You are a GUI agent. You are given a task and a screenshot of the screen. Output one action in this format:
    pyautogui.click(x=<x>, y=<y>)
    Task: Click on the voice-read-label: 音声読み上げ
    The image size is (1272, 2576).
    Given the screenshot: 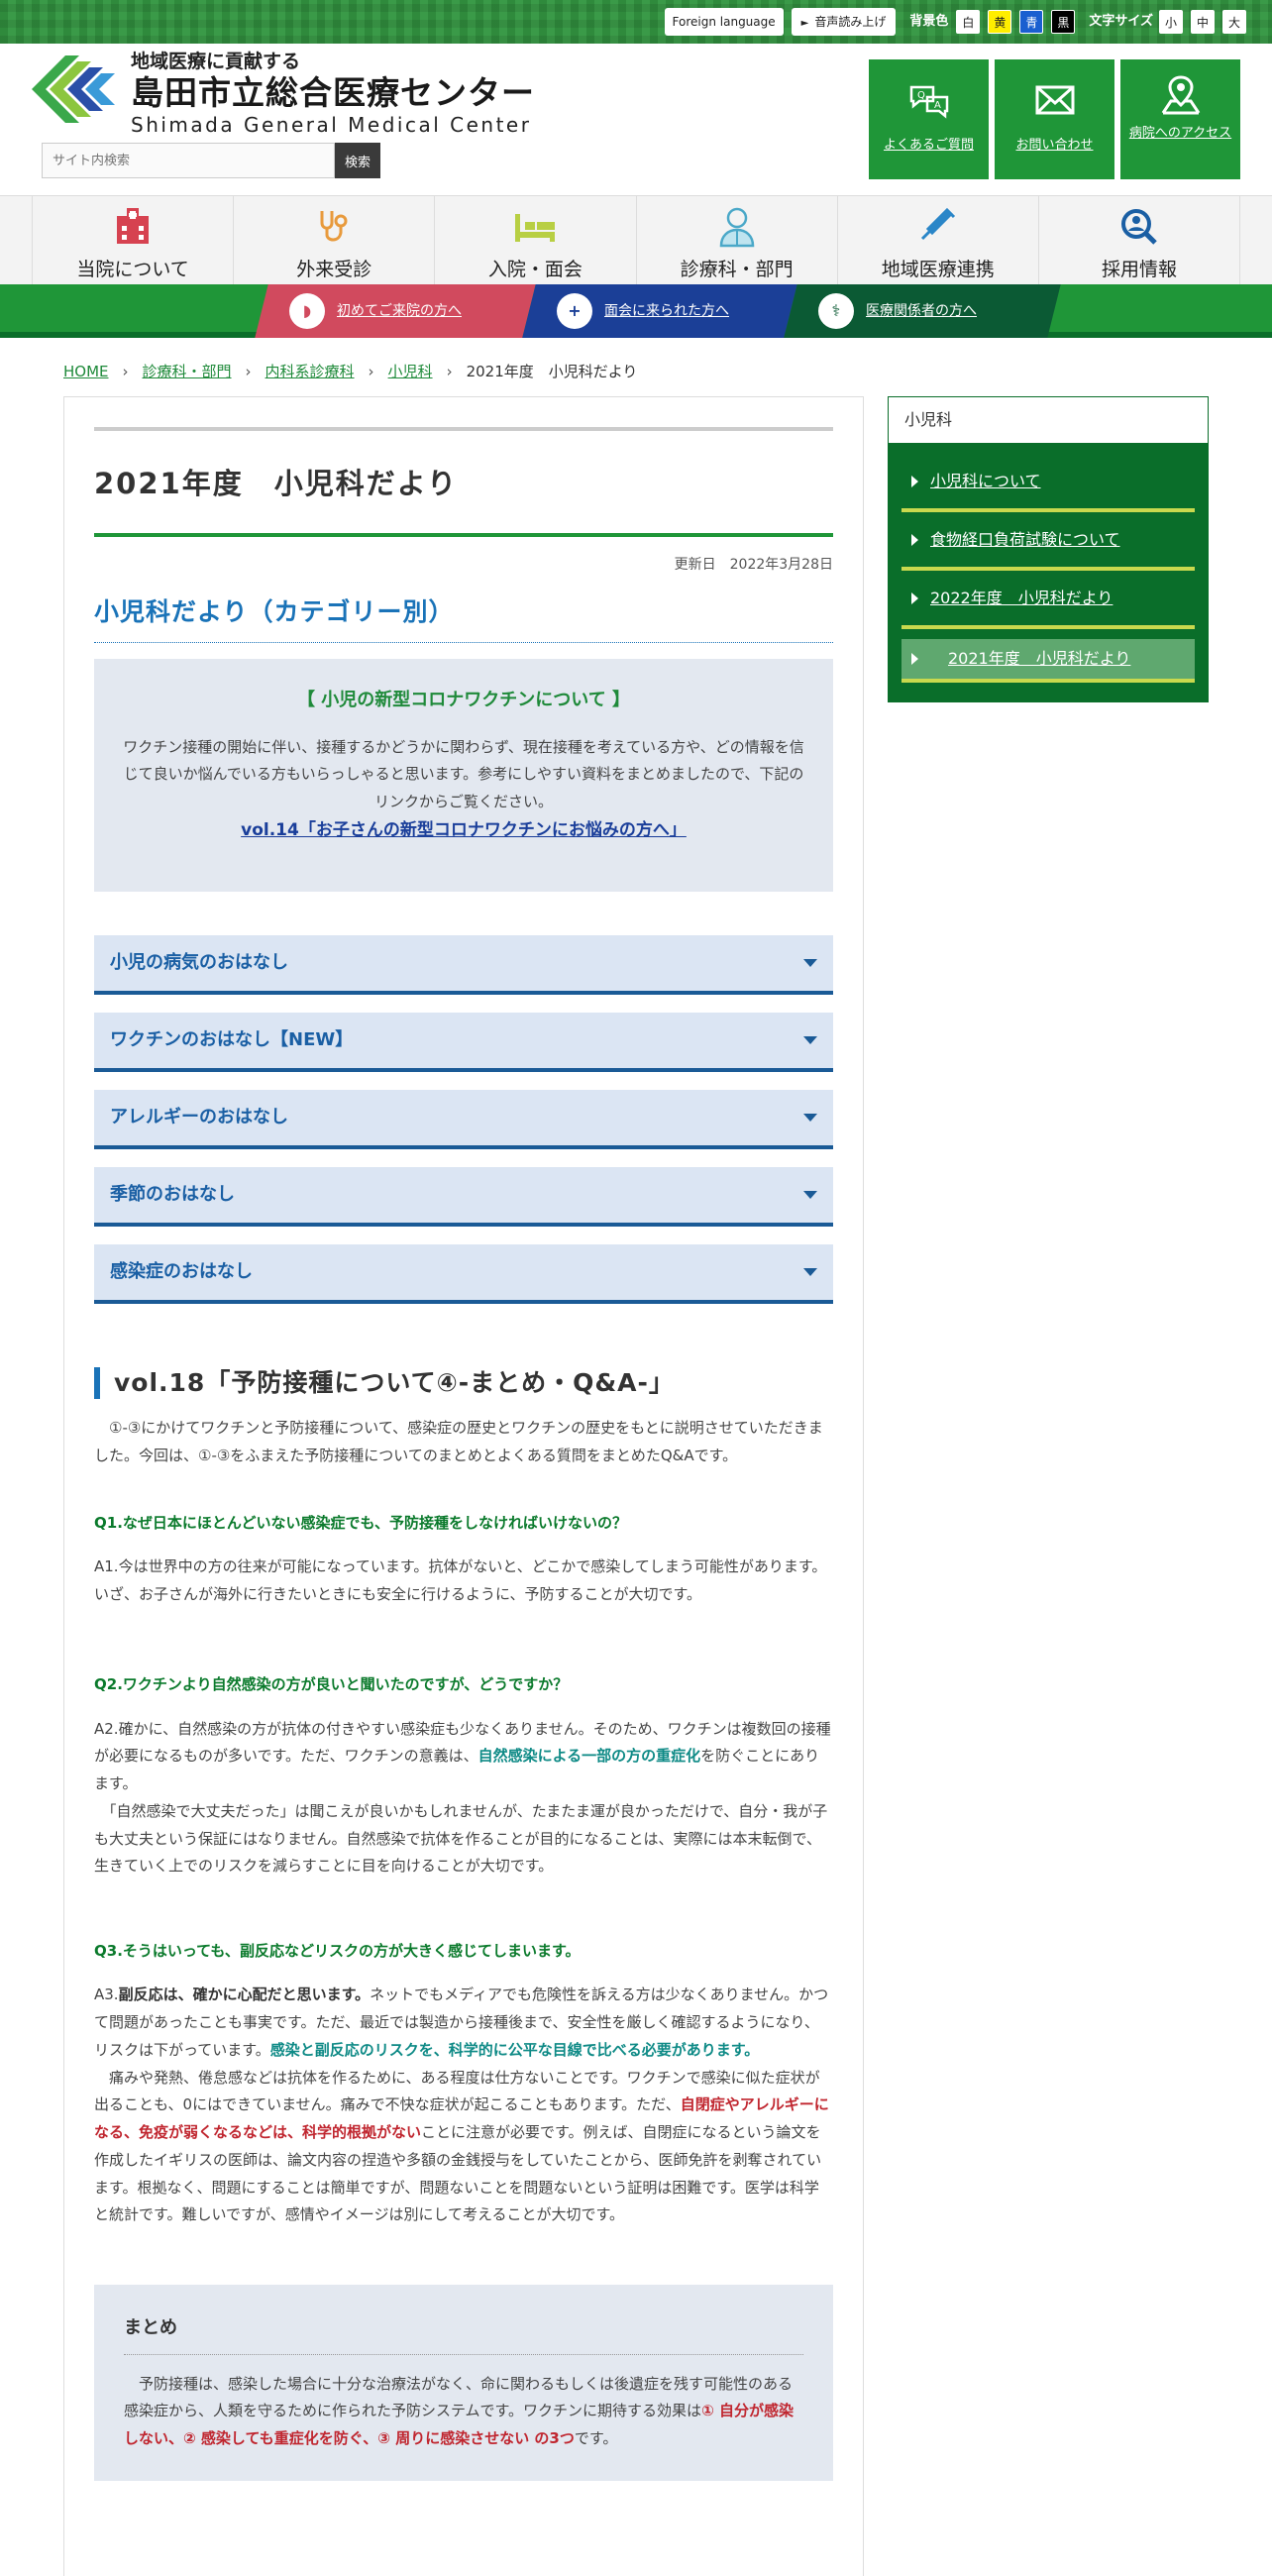 What is the action you would take?
    pyautogui.click(x=850, y=22)
    